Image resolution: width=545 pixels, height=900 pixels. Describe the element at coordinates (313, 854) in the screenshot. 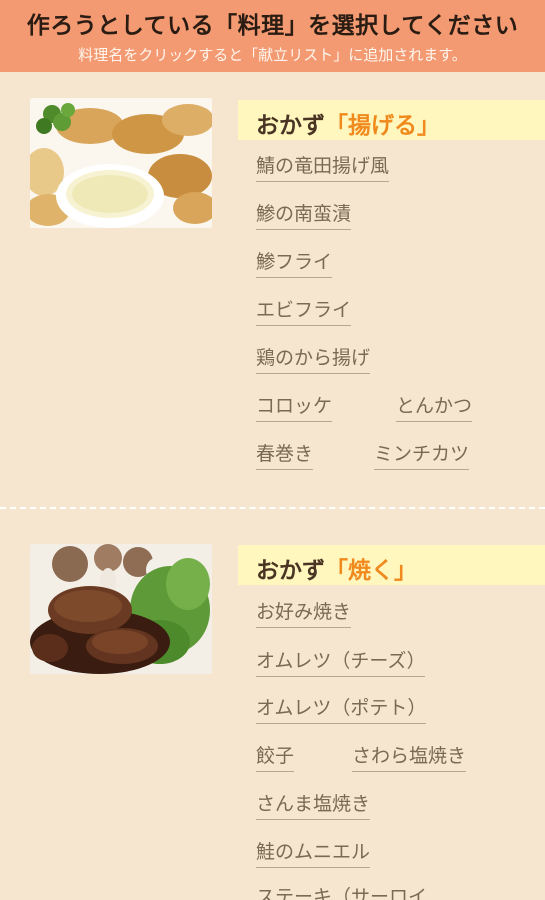

I see `dish-link: 鮭のムニエル` at that location.